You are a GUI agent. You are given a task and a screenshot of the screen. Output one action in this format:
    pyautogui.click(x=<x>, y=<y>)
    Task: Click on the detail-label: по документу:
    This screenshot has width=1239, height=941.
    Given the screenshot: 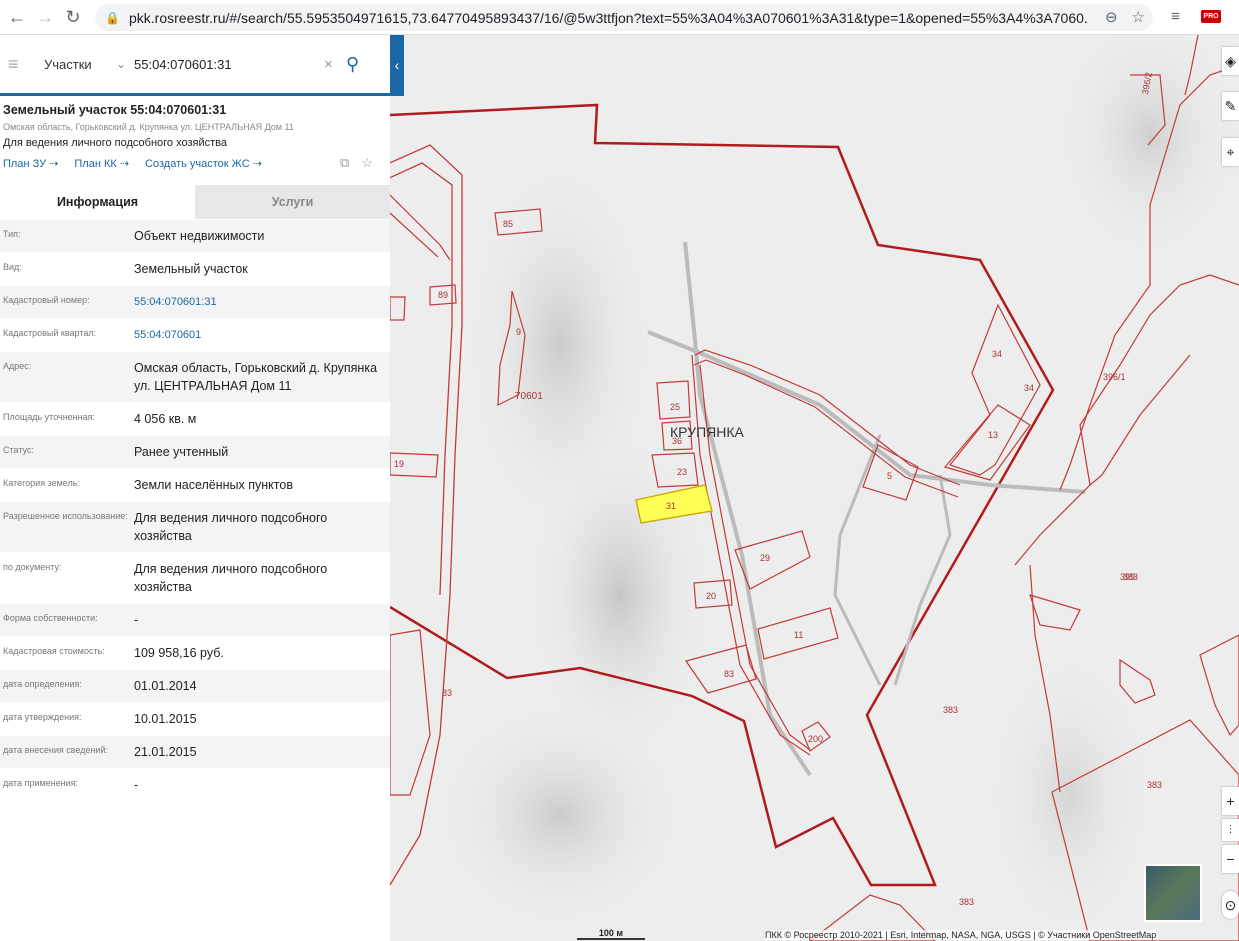 What is the action you would take?
    pyautogui.click(x=32, y=567)
    